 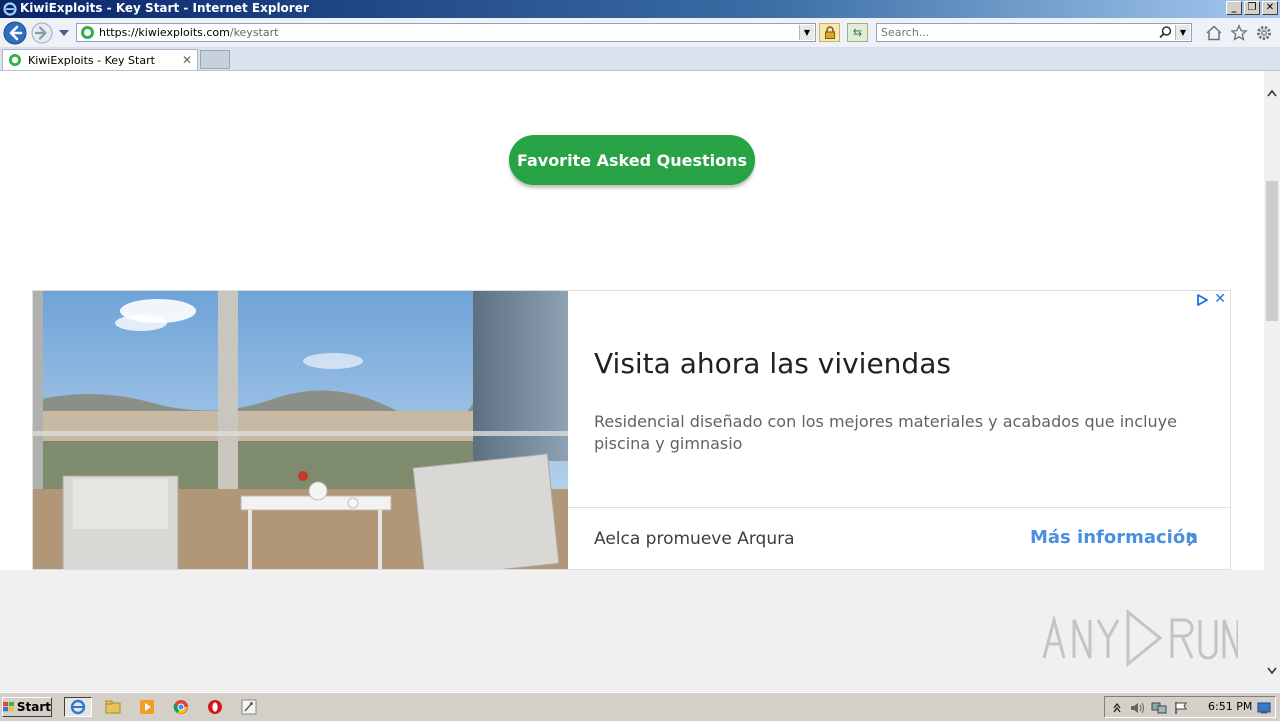 I want to click on search-box: ▼, so click(x=1034, y=32).